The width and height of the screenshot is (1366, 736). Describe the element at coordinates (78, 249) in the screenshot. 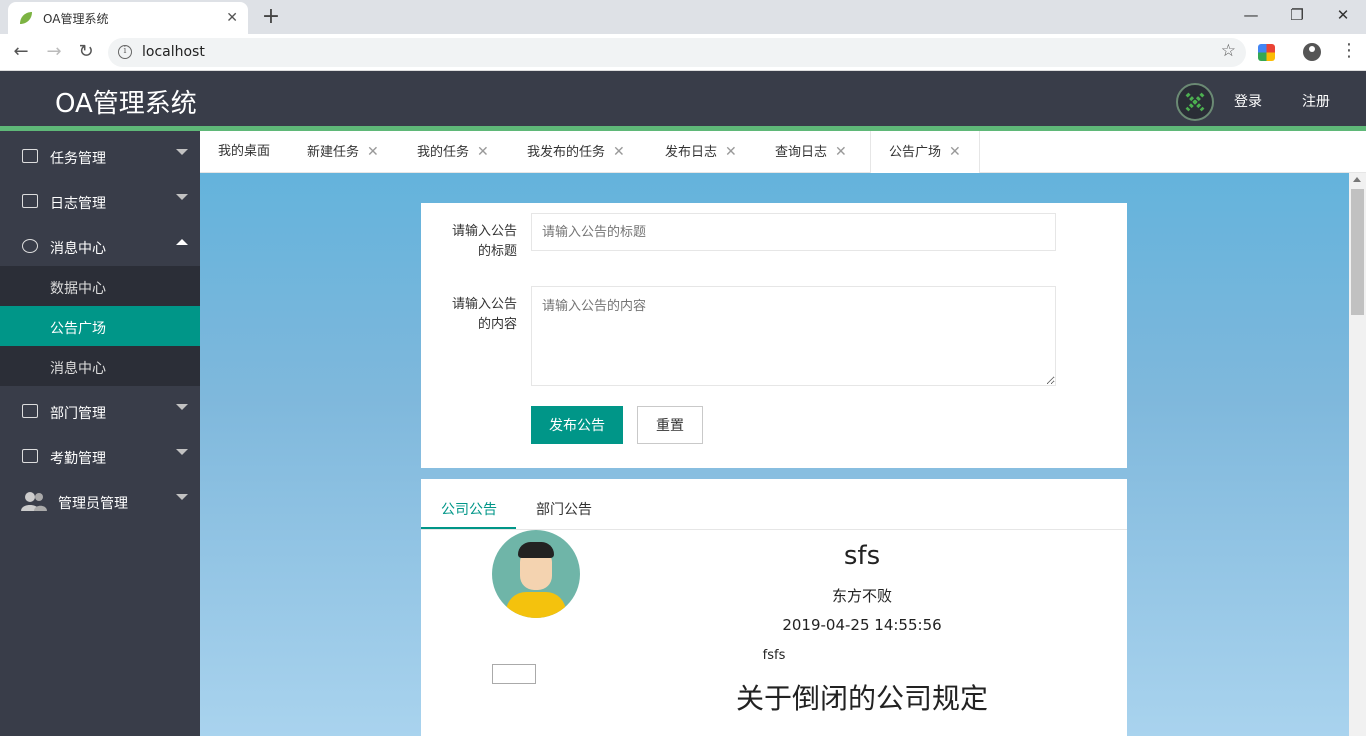

I see `sidebar-item-label: 消息中心` at that location.